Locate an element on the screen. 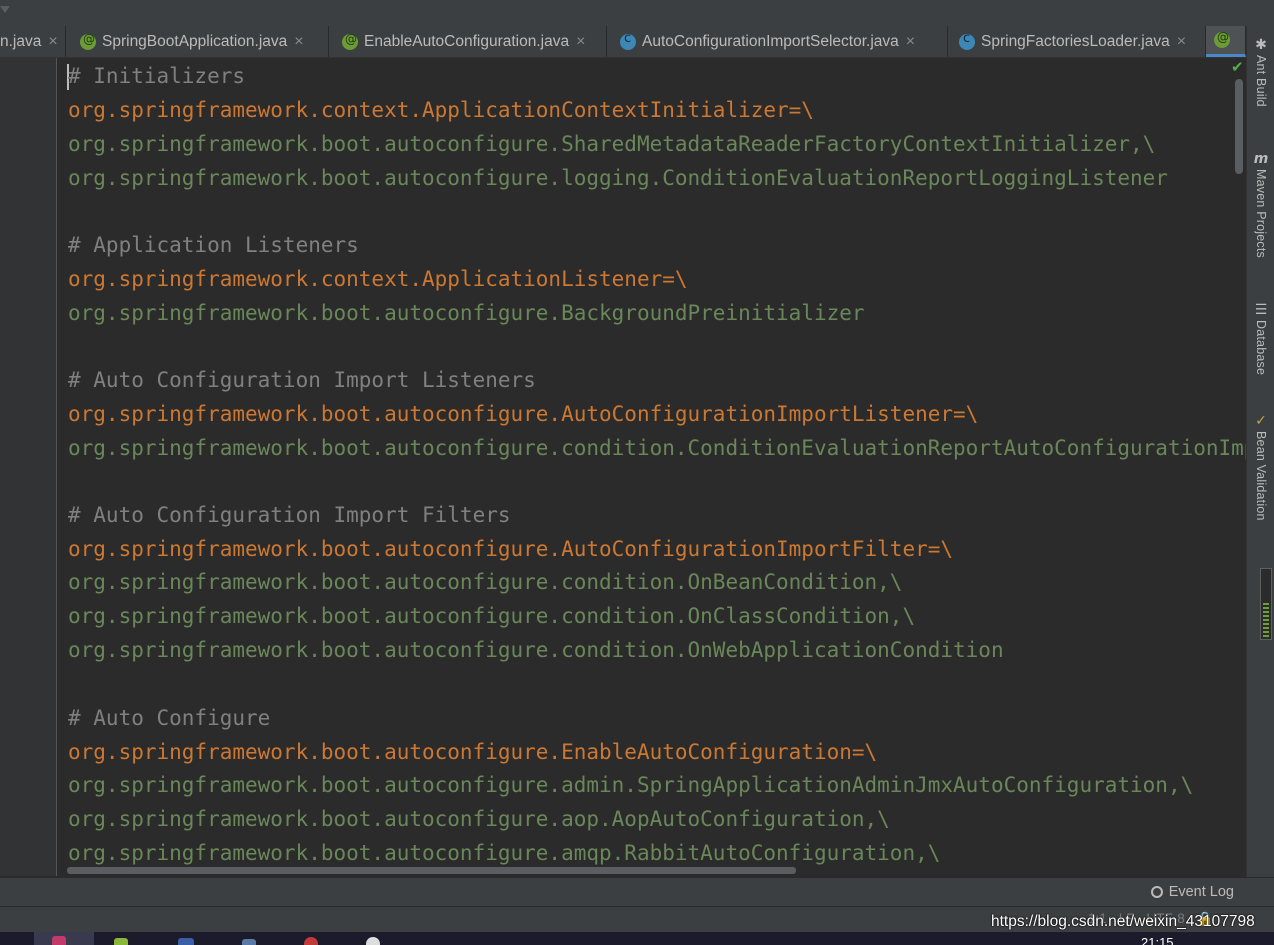 This screenshot has height=945, width=1274. tool-maven-projects: m Maven Projects is located at coordinates (1260, 205).